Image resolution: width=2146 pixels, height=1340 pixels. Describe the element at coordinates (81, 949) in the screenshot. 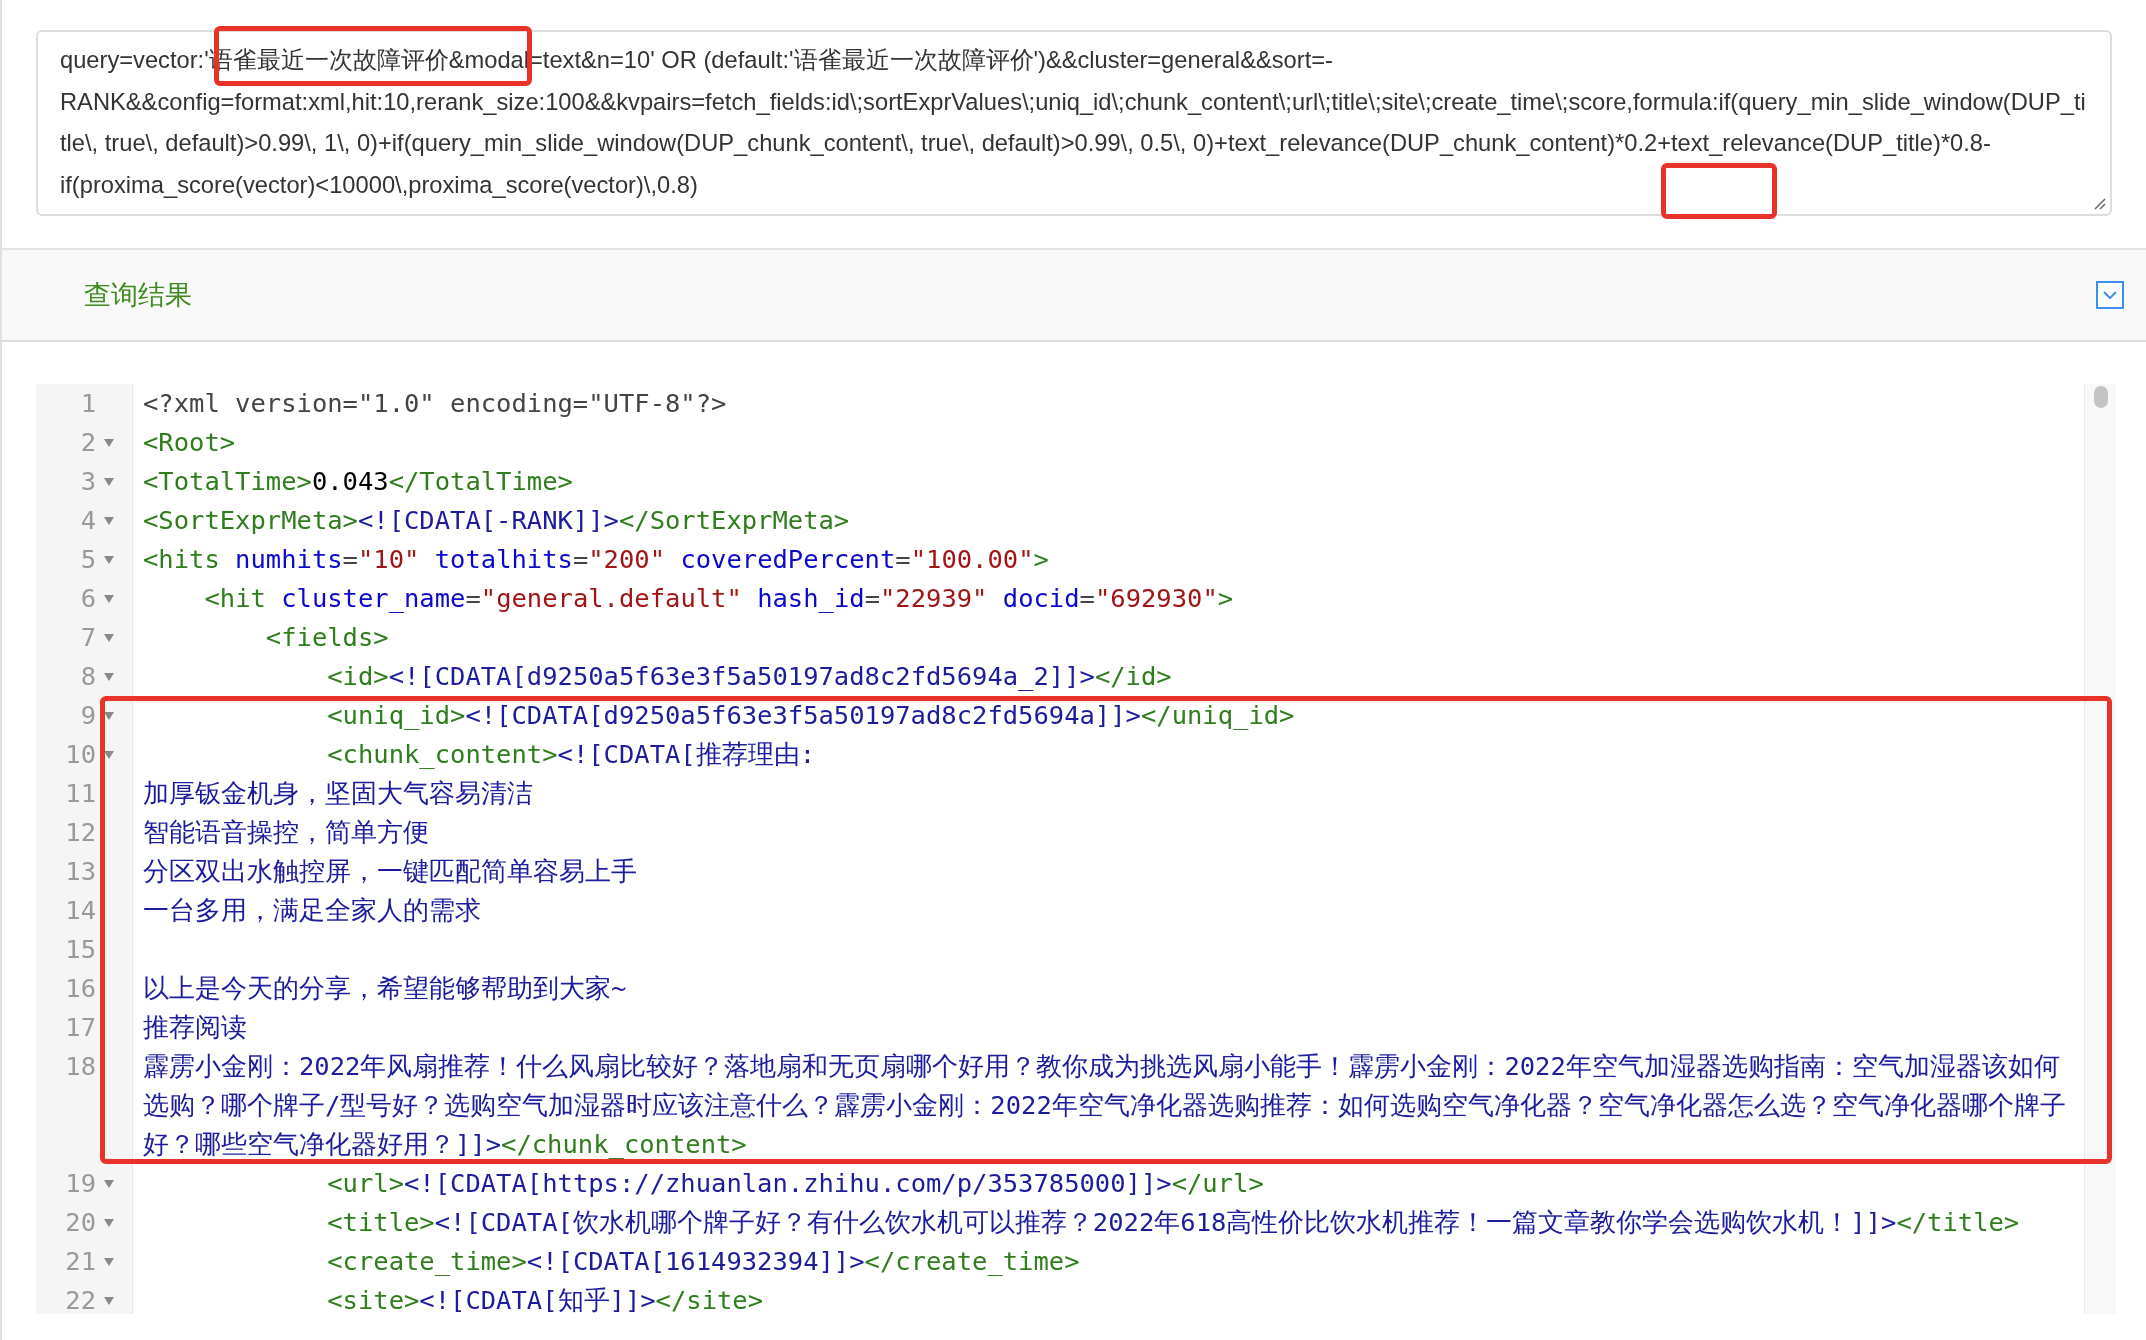

I see `line-number: 15` at that location.